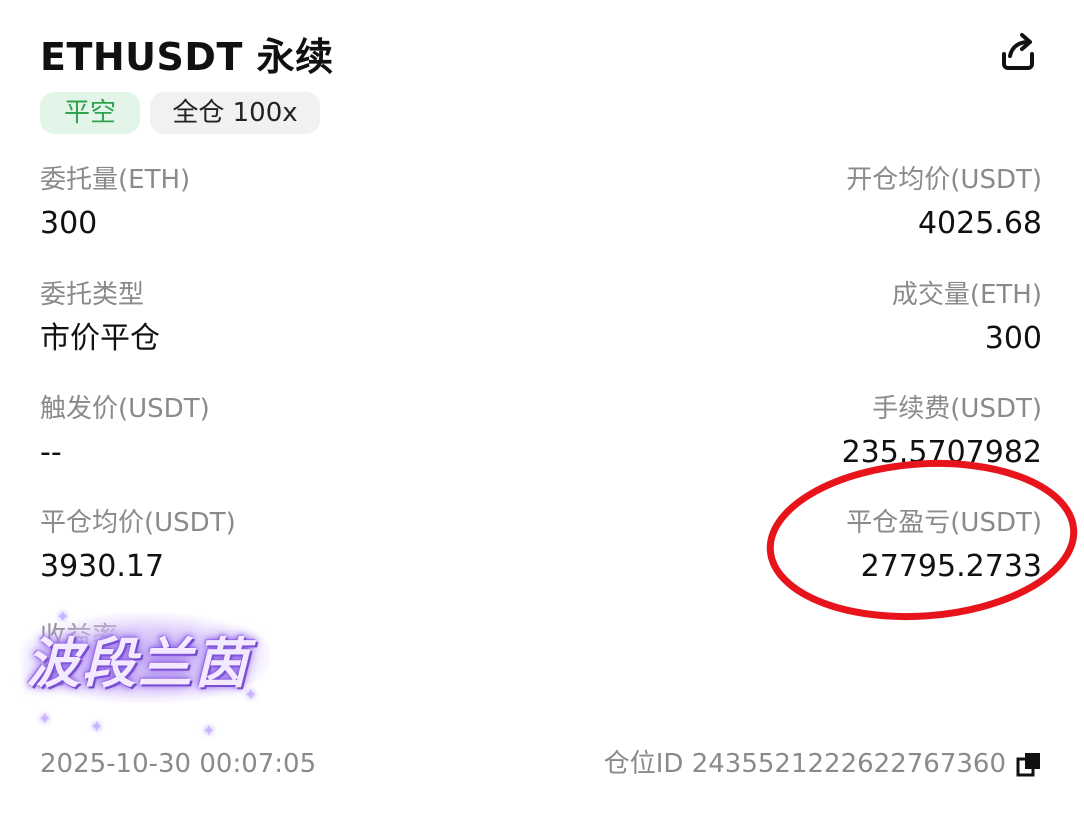 This screenshot has height=815, width=1084. What do you see at coordinates (79, 637) in the screenshot?
I see `yield-label: 收益率` at bounding box center [79, 637].